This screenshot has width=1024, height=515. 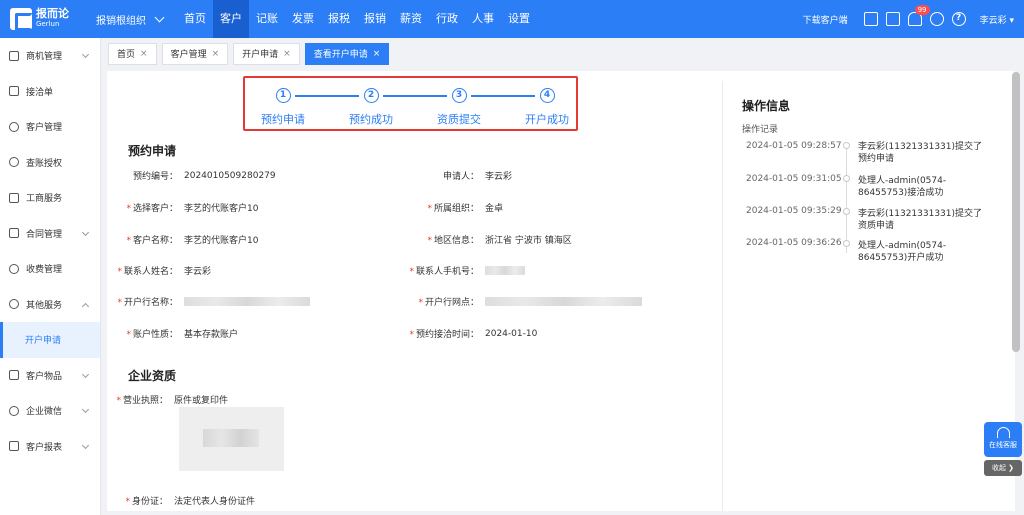 I want to click on qualification-section-title: 企业资质, so click(x=152, y=376).